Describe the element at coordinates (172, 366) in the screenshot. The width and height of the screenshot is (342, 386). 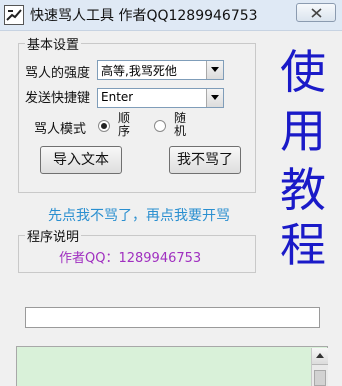
I see `log-textarea` at that location.